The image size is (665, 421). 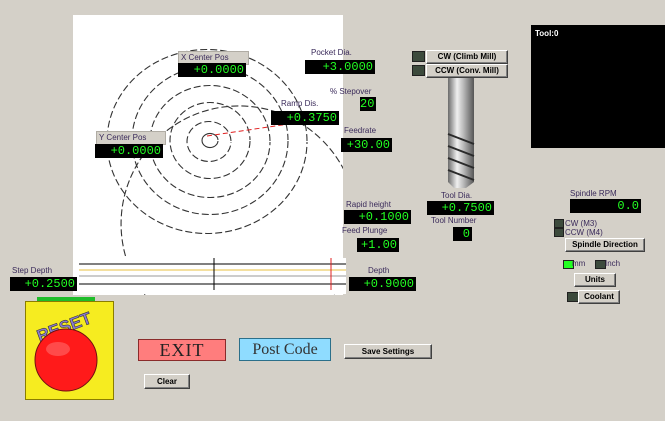 I want to click on post-code-button: Post Code, so click(x=285, y=349).